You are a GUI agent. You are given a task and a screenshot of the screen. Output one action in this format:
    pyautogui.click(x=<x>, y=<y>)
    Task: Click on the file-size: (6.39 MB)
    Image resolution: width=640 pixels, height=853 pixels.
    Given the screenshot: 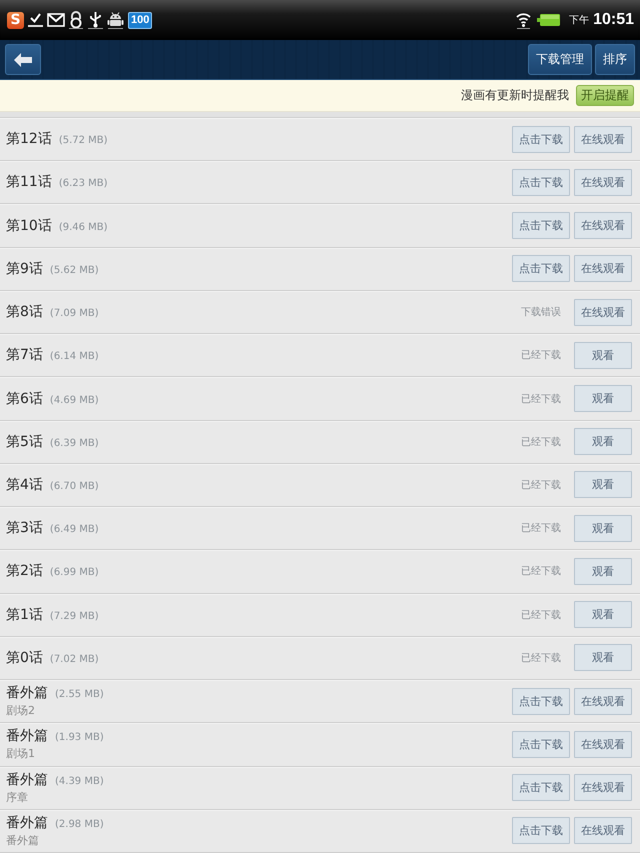 What is the action you would take?
    pyautogui.click(x=74, y=443)
    